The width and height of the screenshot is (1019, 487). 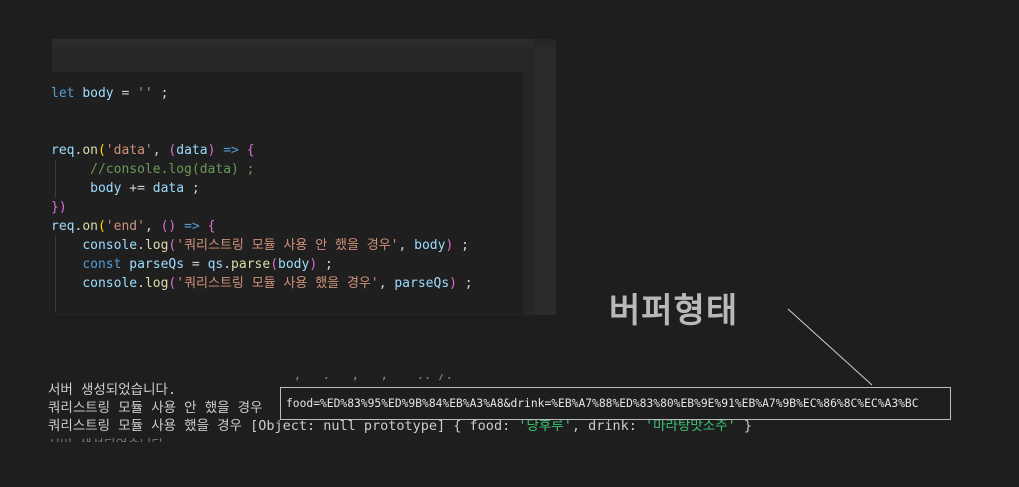 I want to click on code-token: parse, so click(x=251, y=264).